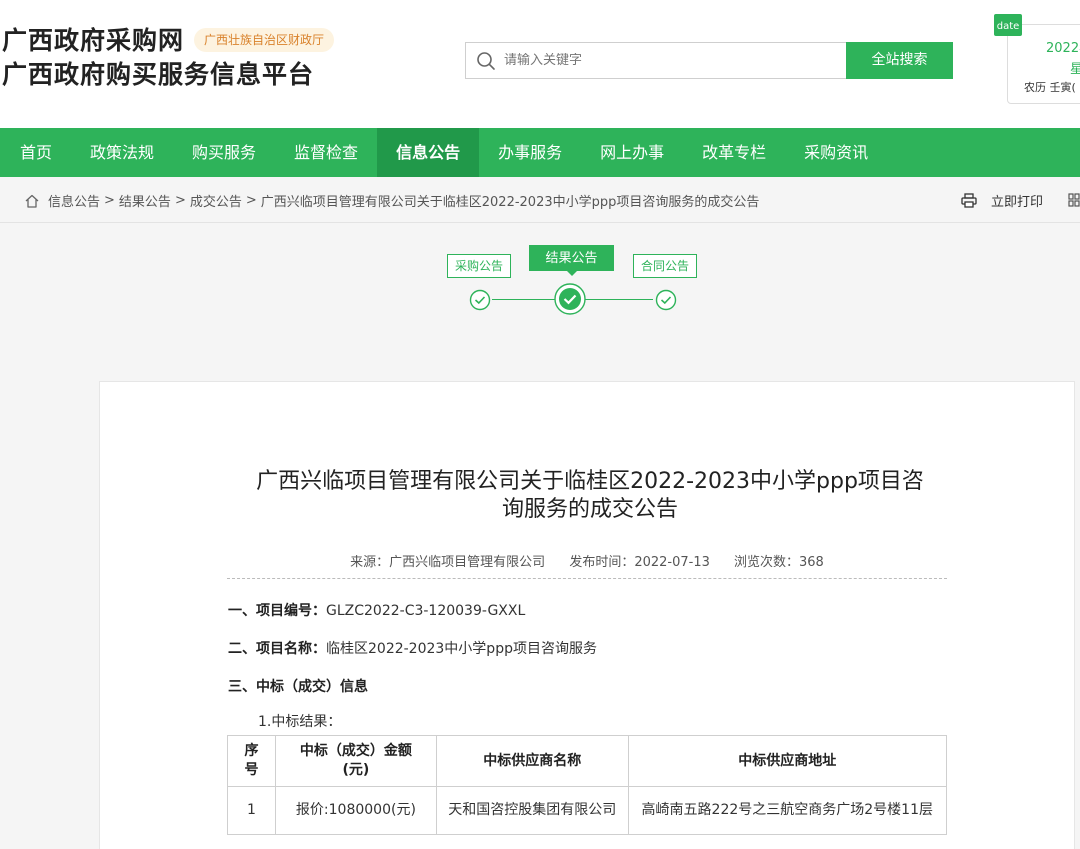  I want to click on calendar-icon: date, so click(1008, 25).